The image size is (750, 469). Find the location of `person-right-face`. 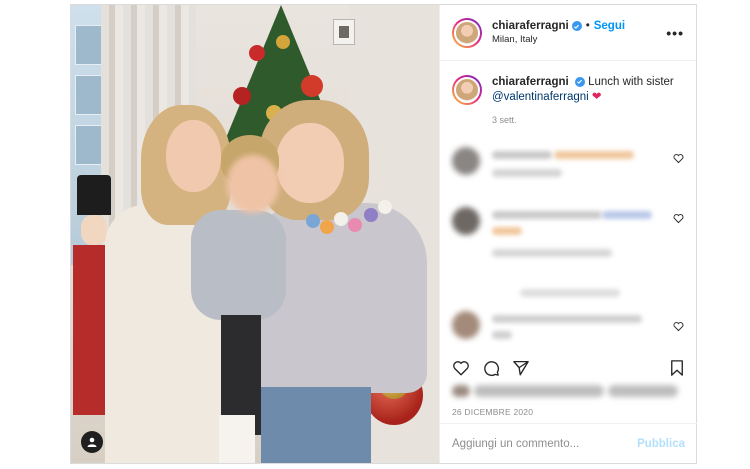

person-right-face is located at coordinates (310, 163).